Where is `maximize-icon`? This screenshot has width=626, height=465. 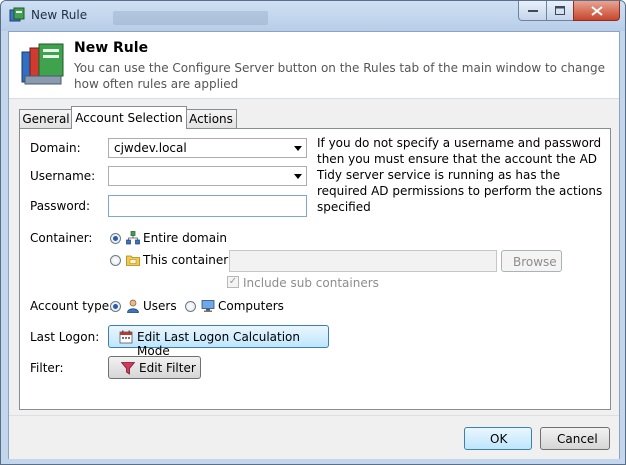
maximize-icon is located at coordinates (560, 10).